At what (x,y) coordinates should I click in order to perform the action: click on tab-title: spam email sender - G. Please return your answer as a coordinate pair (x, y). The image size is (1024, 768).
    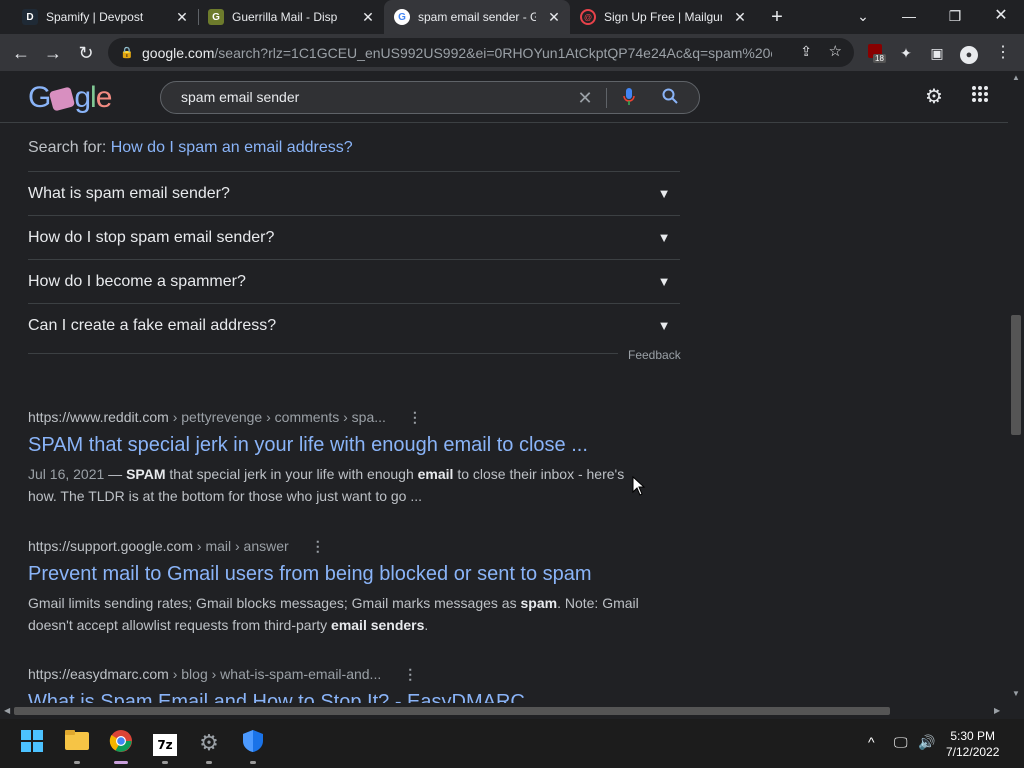
    Looking at the image, I should click on (477, 17).